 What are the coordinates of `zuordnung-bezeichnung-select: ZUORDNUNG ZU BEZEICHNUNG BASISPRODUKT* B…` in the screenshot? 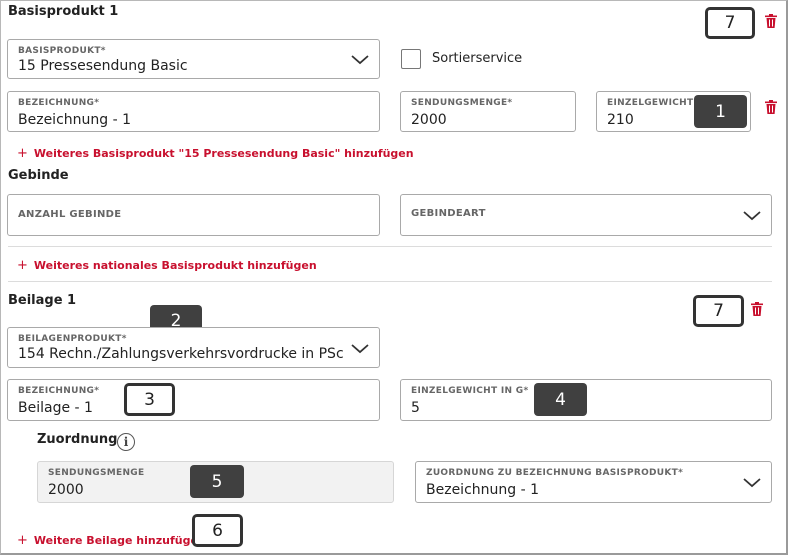 It's located at (593, 482).